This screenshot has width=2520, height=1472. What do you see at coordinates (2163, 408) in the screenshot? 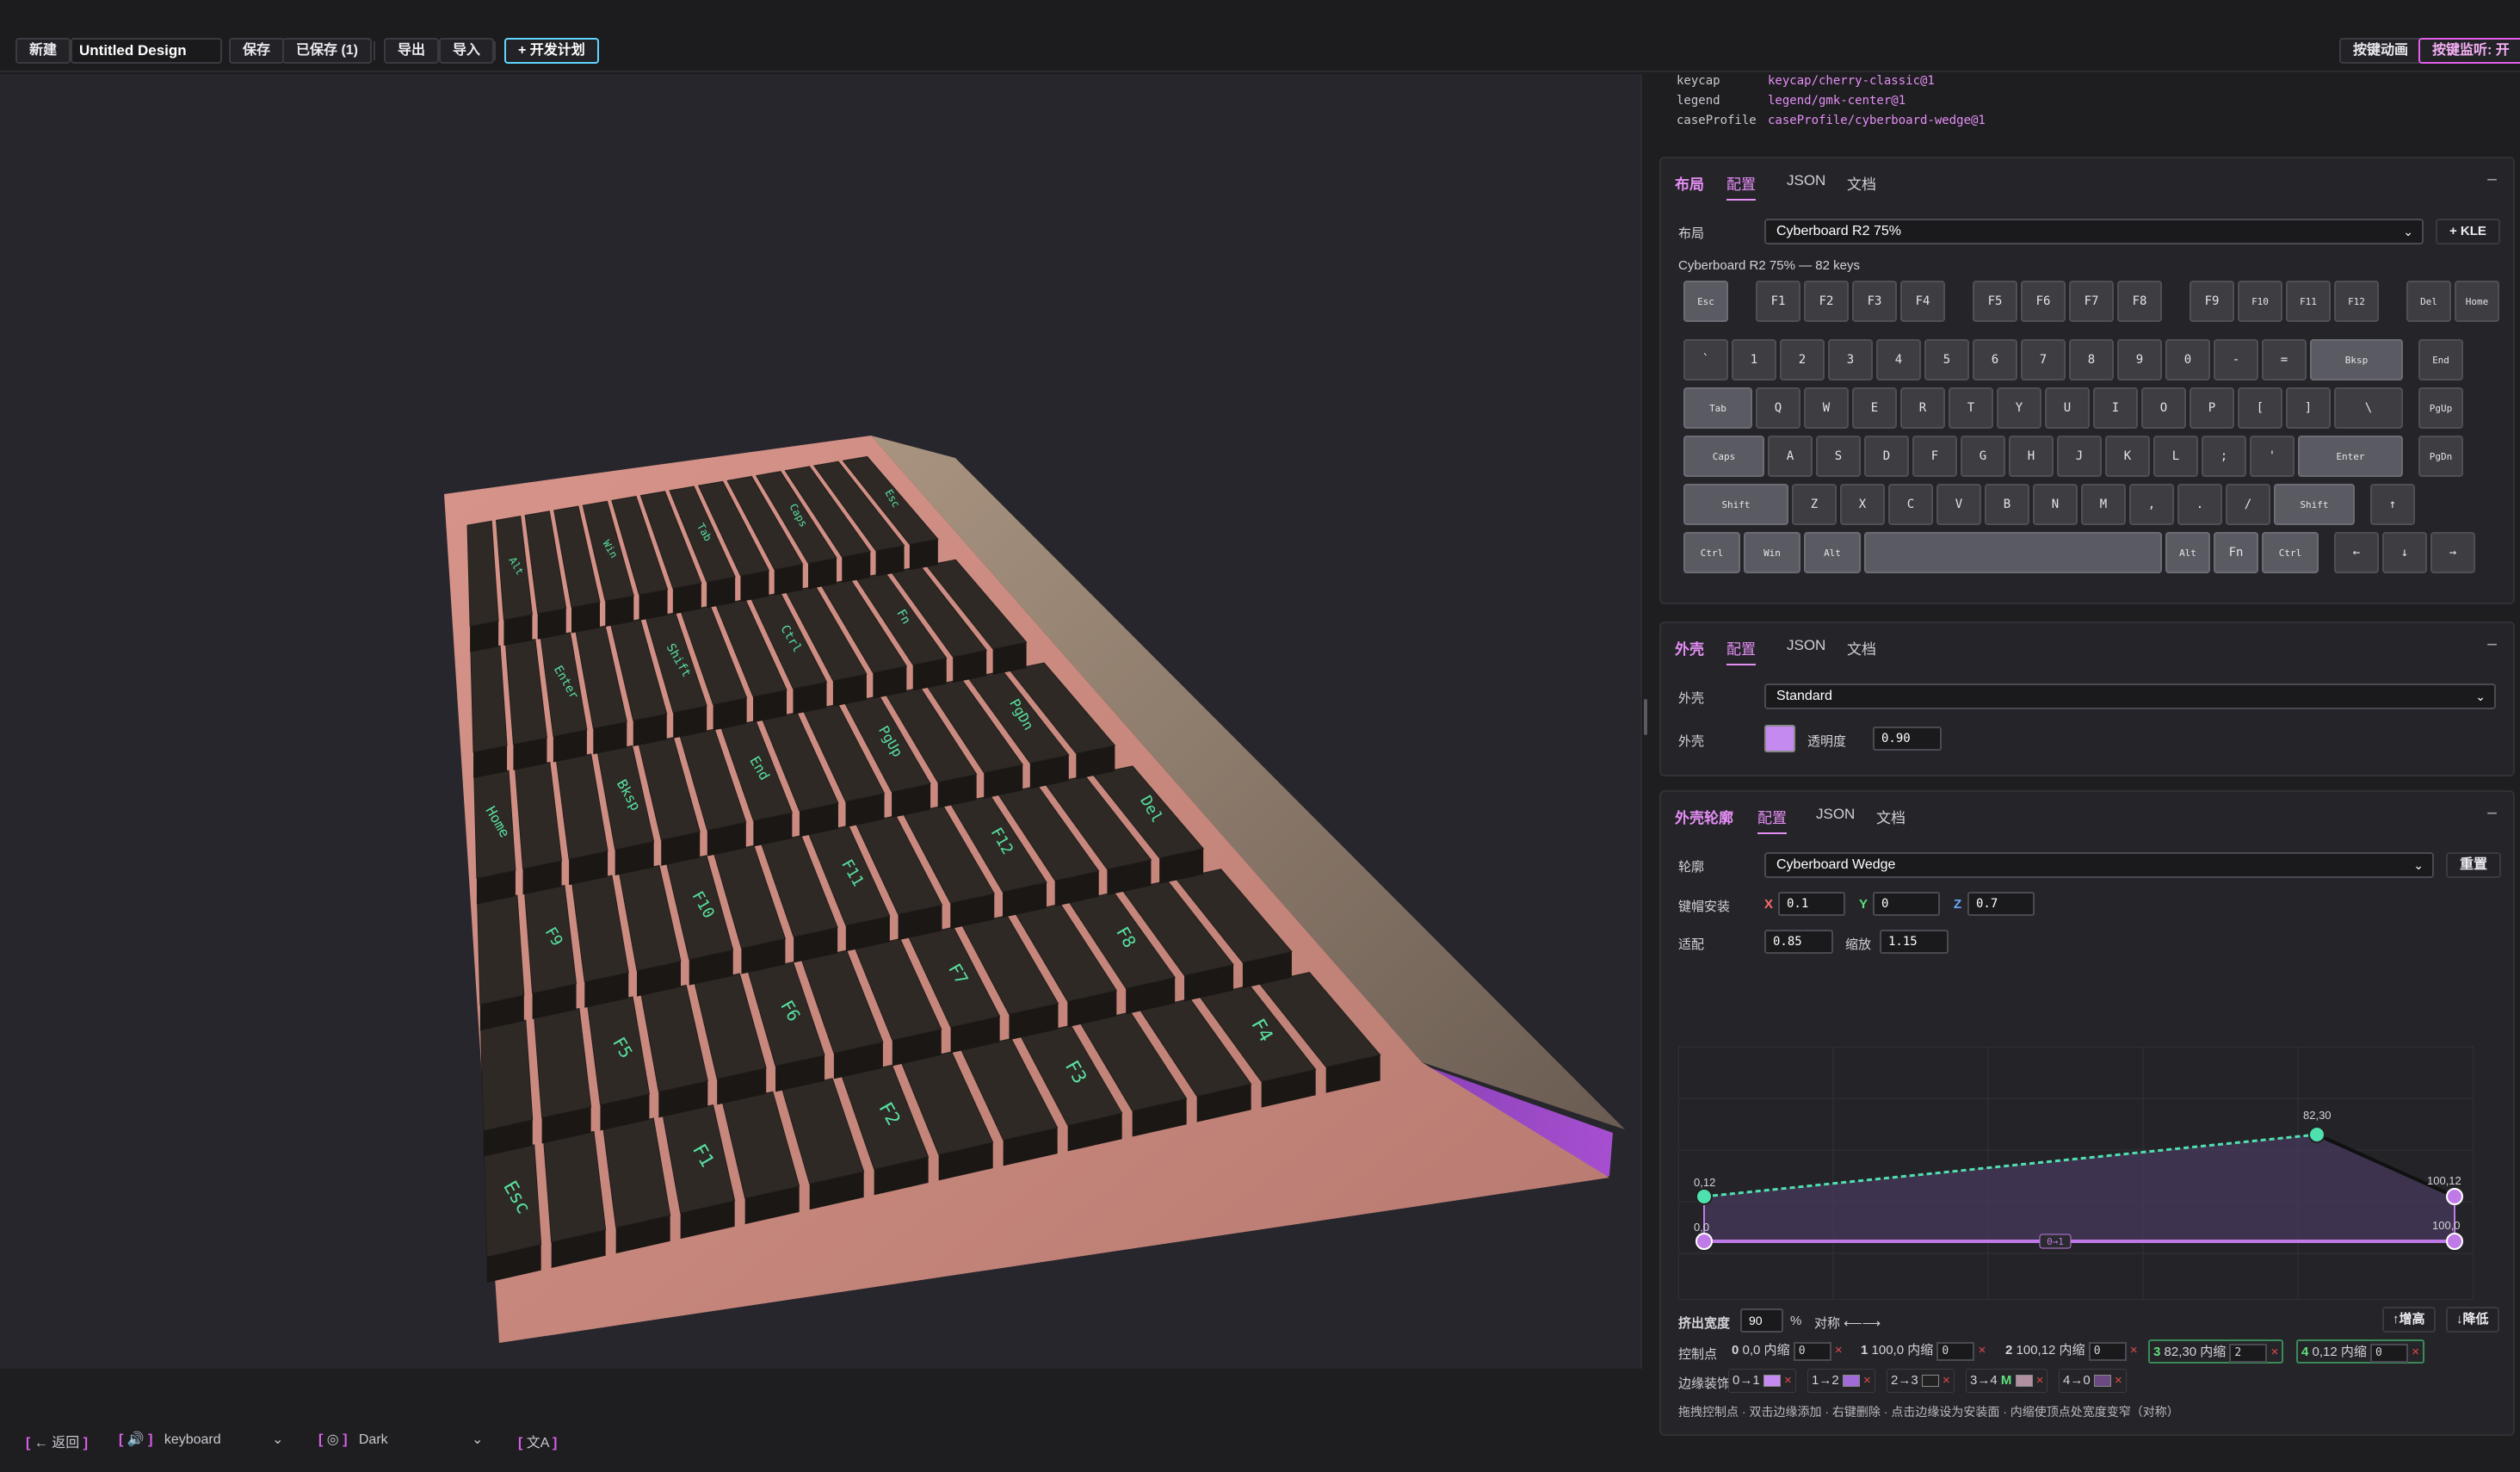
I see `layout-key-o: O` at bounding box center [2163, 408].